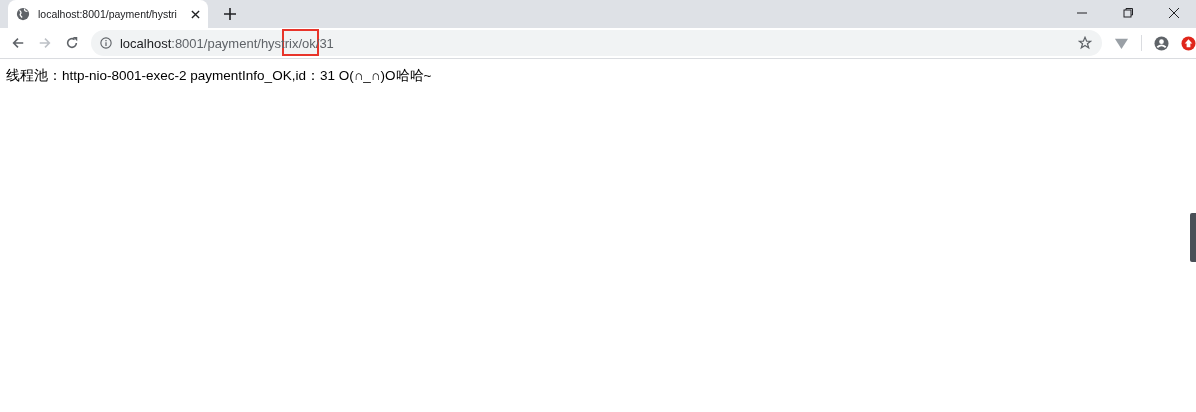  Describe the element at coordinates (230, 14) in the screenshot. I see `new-tab-icon` at that location.